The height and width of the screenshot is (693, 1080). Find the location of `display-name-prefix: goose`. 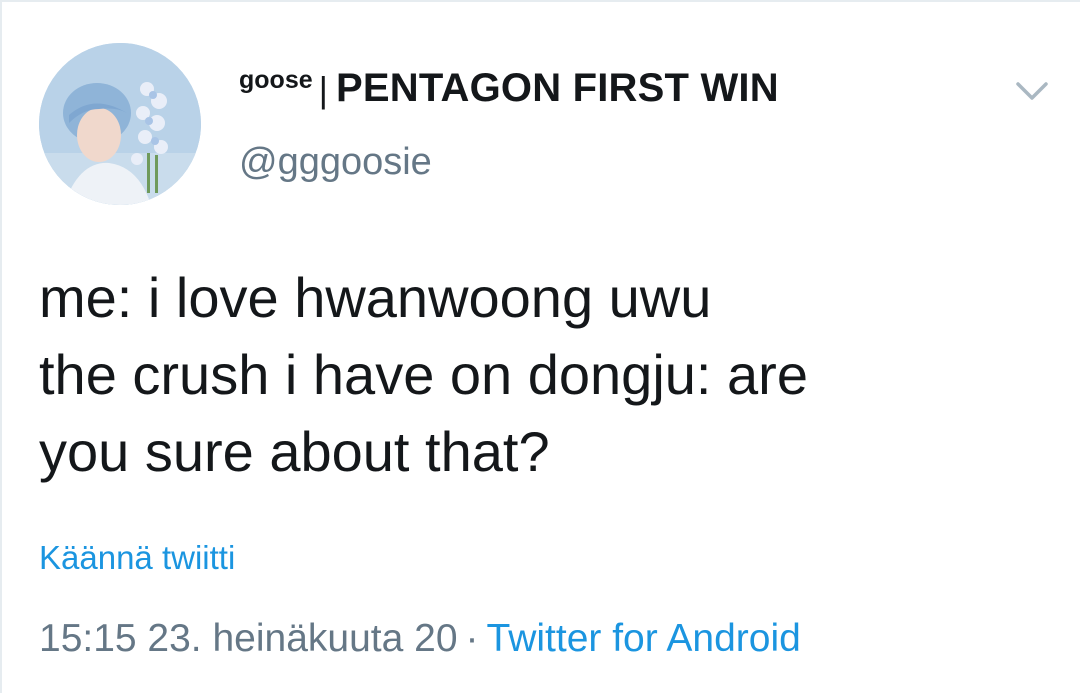

display-name-prefix: goose is located at coordinates (276, 80).